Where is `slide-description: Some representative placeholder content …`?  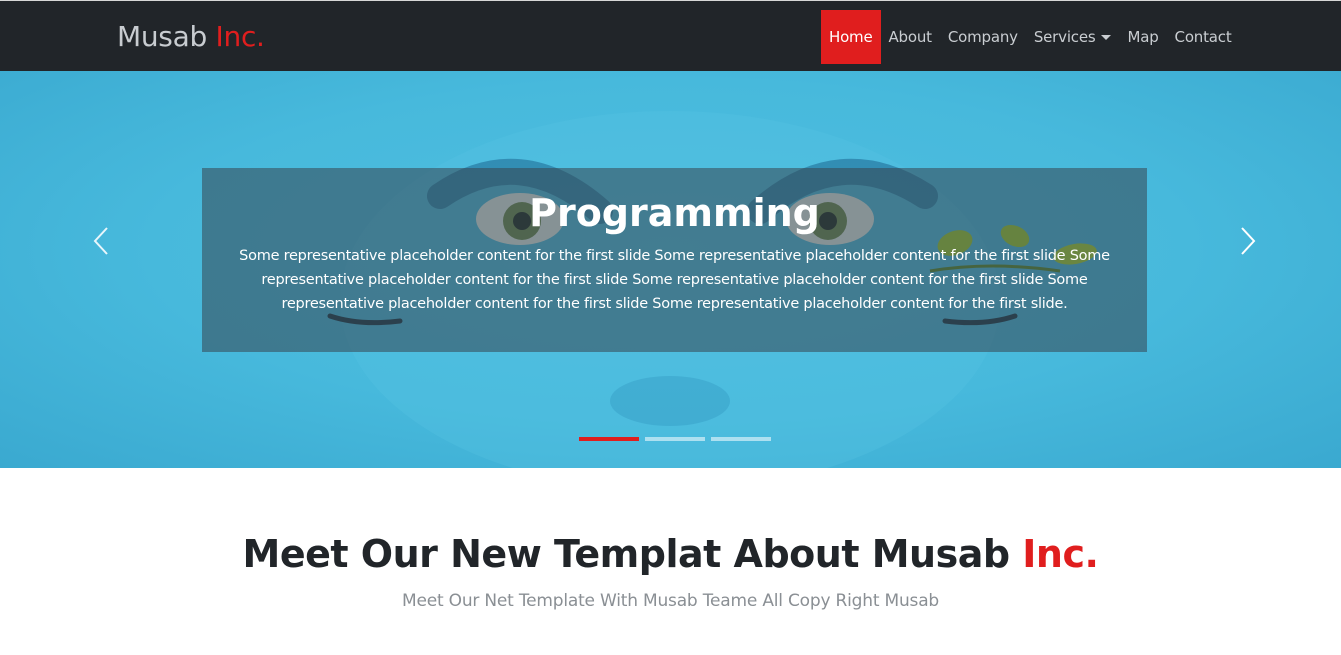 slide-description: Some representative placeholder content … is located at coordinates (674, 280).